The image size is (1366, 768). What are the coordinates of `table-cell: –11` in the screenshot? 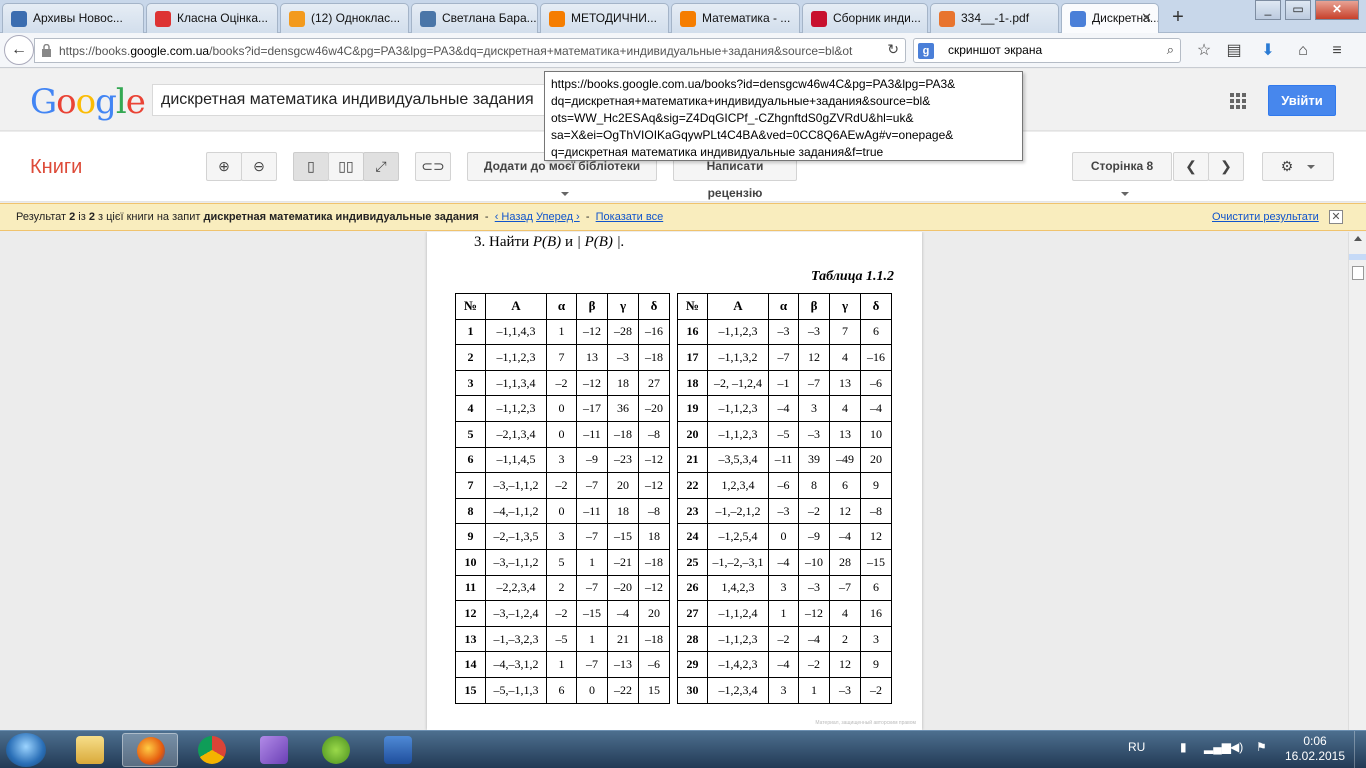 It's located at (592, 511).